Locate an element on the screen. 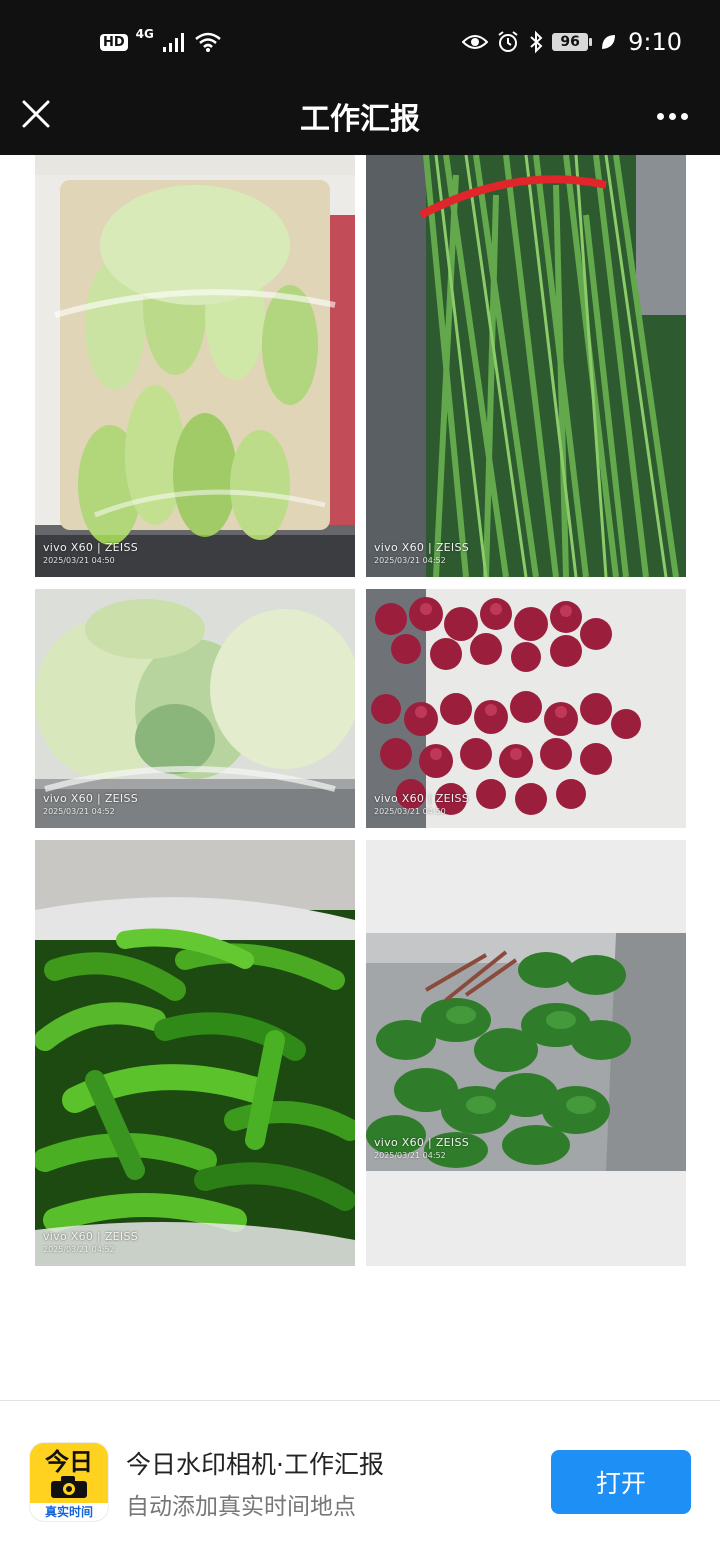 This screenshot has width=720, height=1560. peppers-image is located at coordinates (195, 1053).